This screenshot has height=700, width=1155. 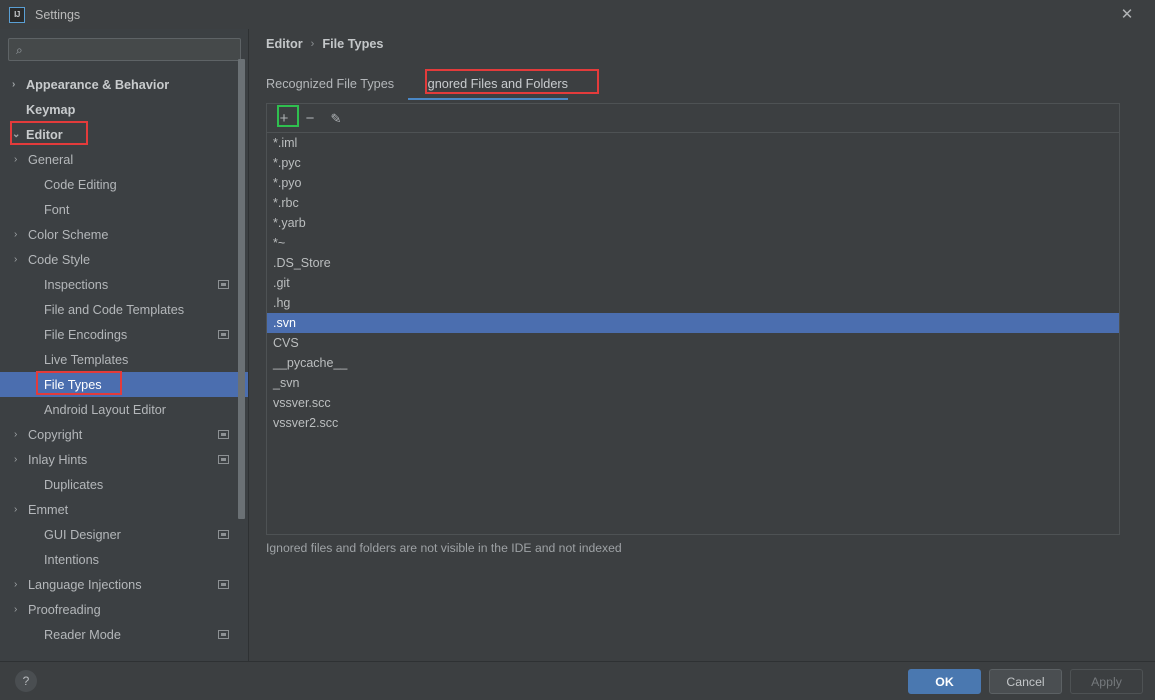 I want to click on sidebar-item-inlay-hints: › Inlay Hints, so click(x=124, y=459).